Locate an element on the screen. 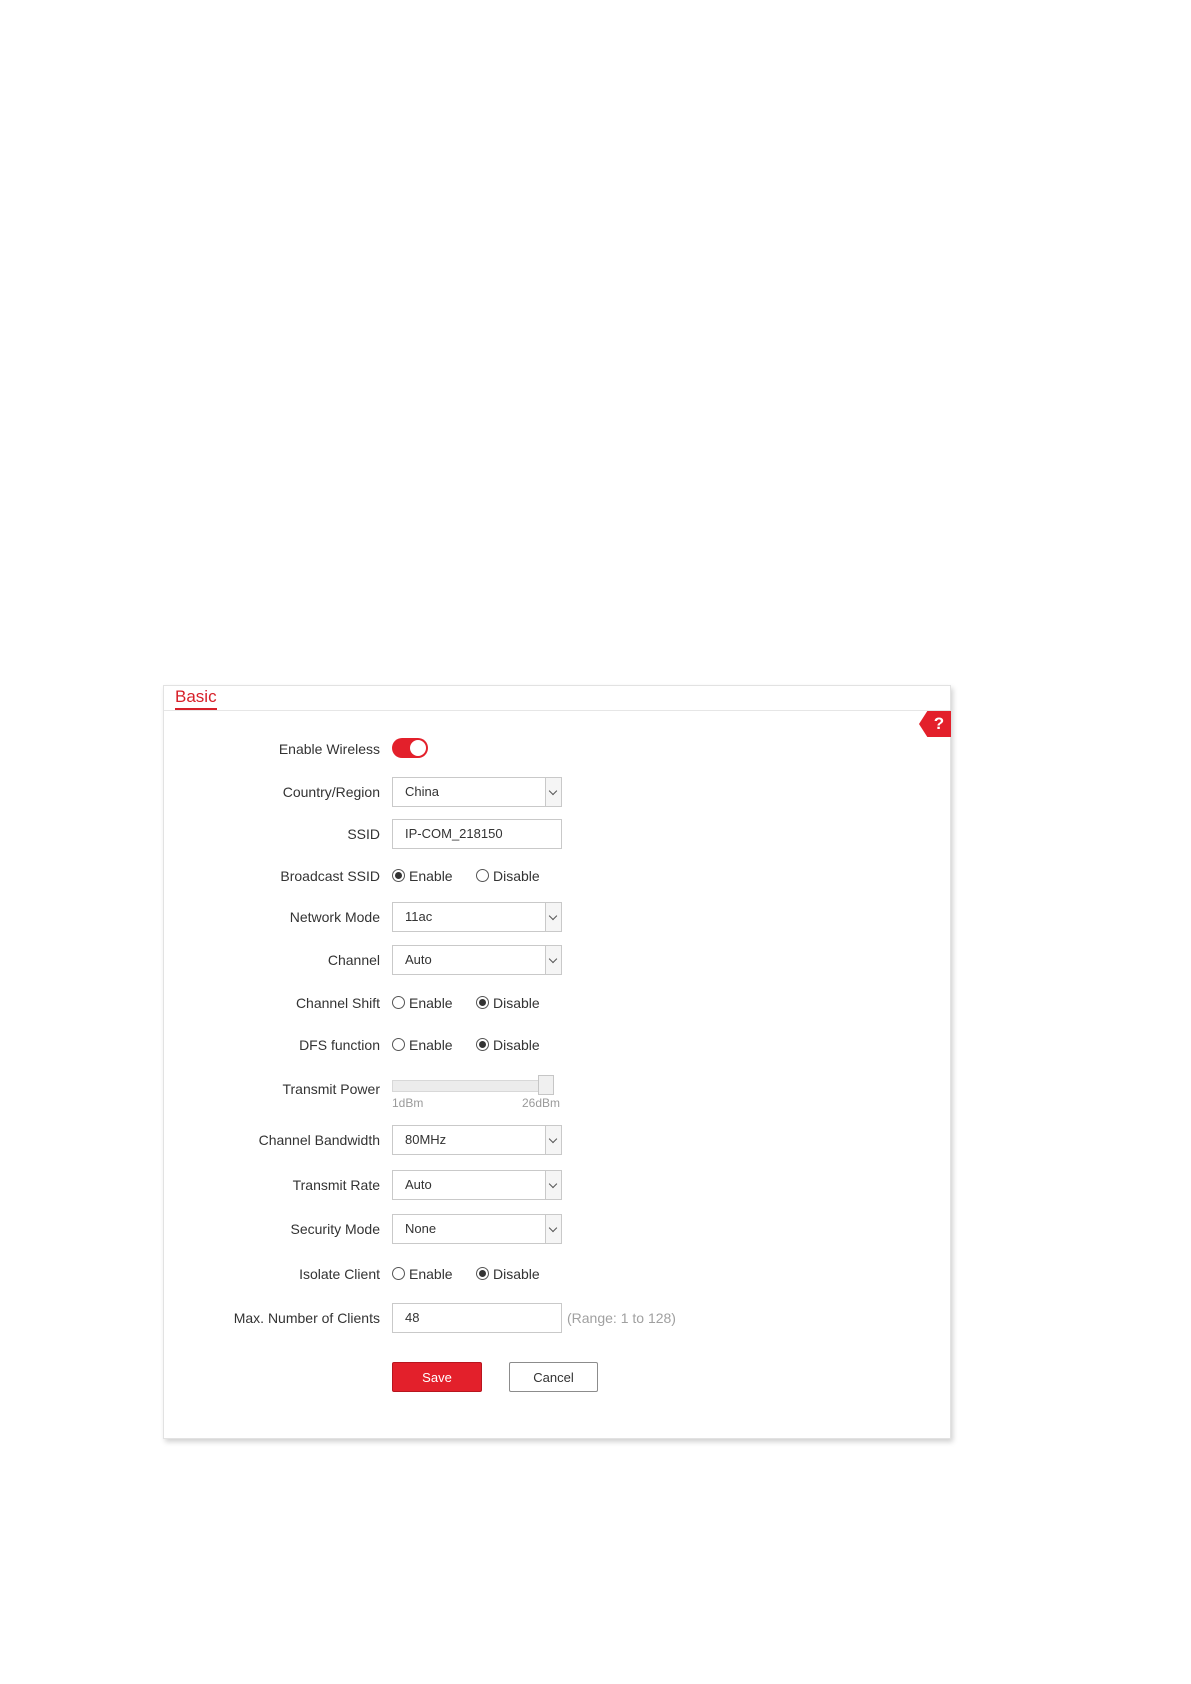 This screenshot has height=1684, width=1191. transmit-power-slider-handle is located at coordinates (546, 1085).